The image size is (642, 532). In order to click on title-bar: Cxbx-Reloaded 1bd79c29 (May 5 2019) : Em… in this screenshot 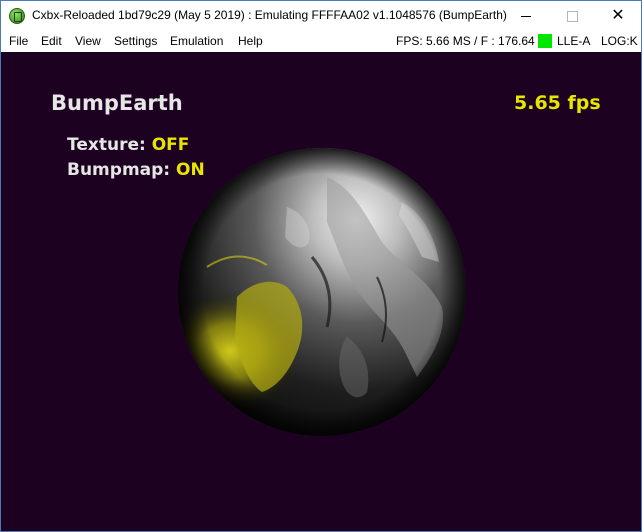, I will do `click(321, 16)`.